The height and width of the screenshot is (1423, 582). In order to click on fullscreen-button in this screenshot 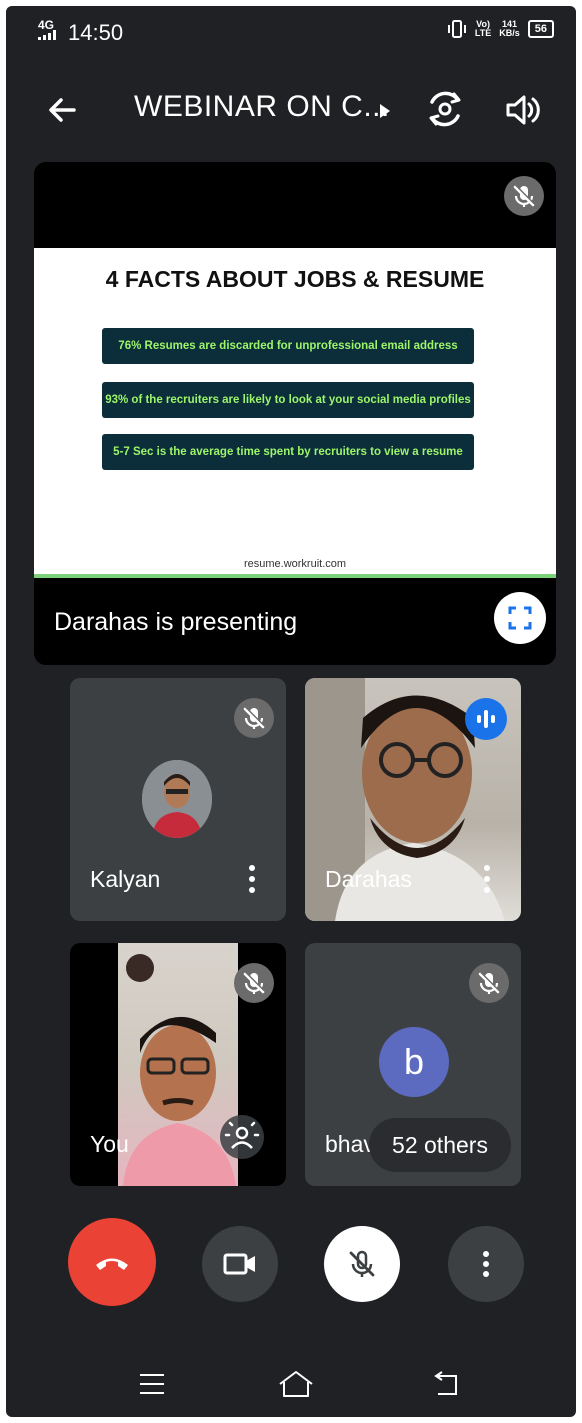, I will do `click(520, 618)`.